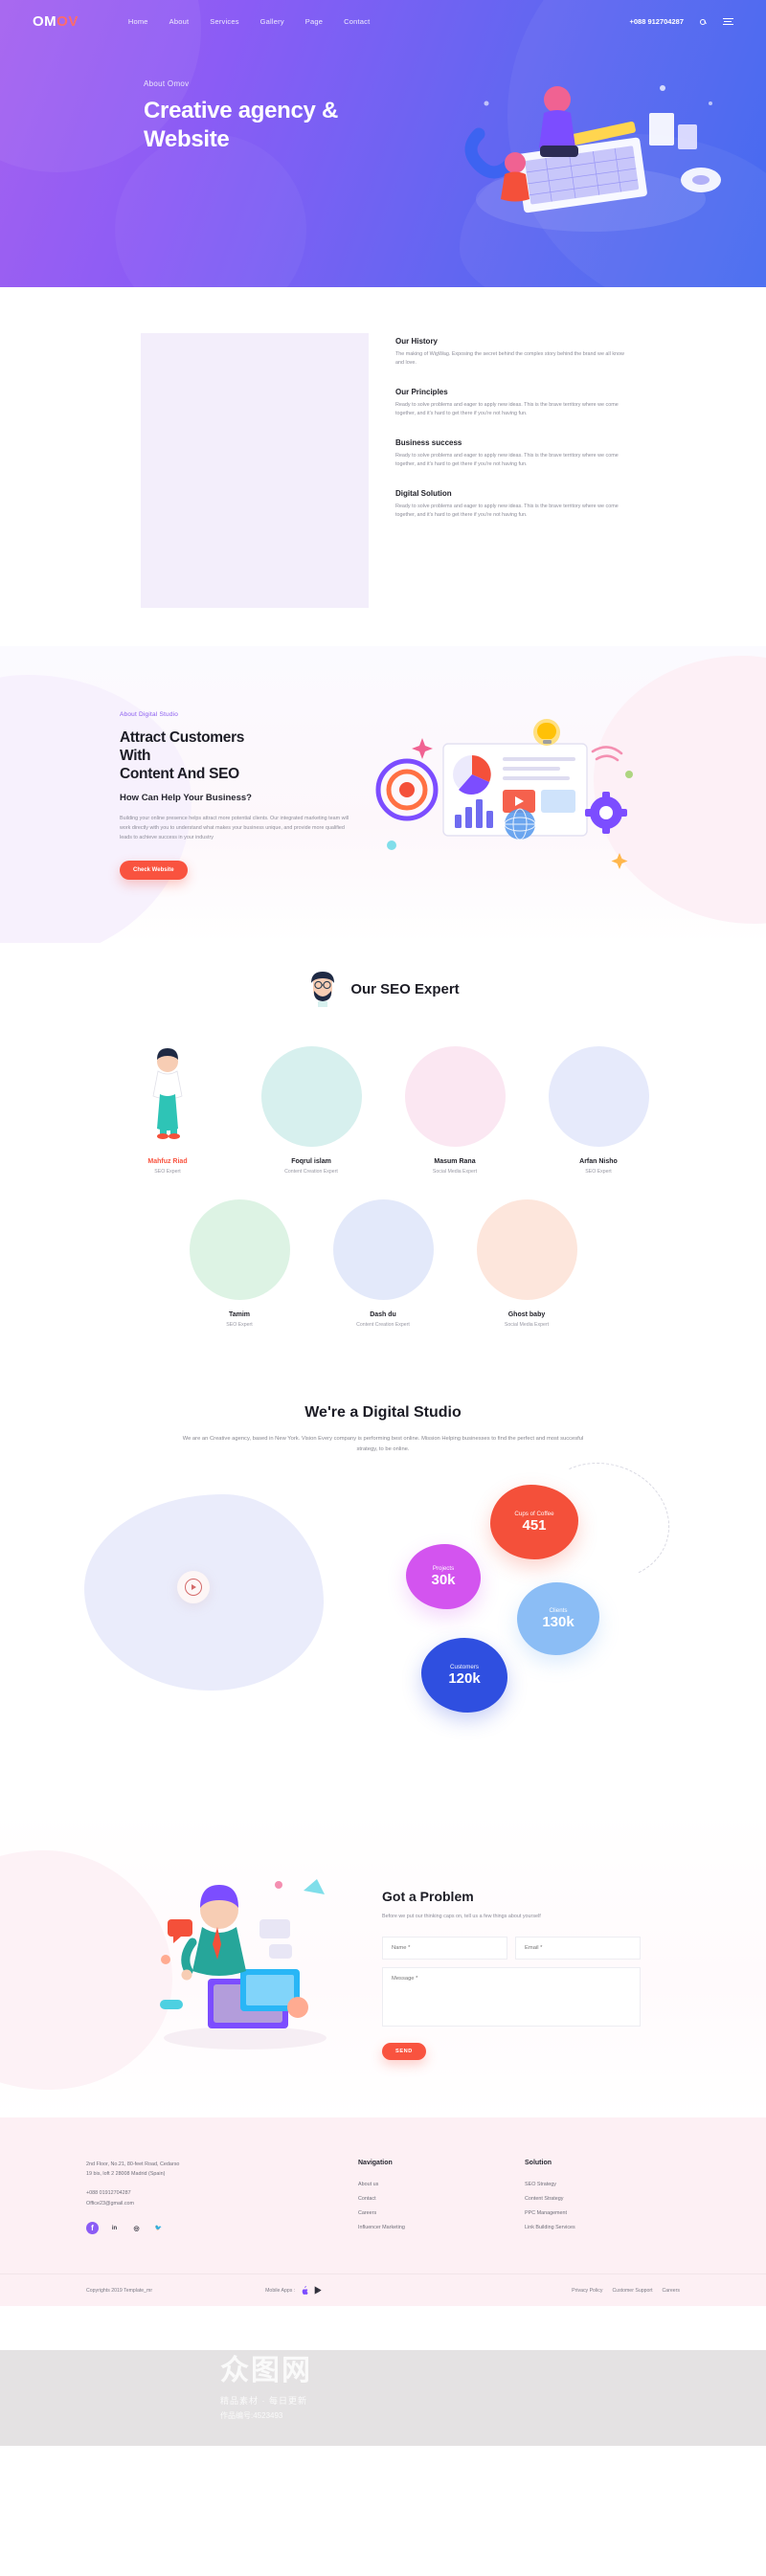  I want to click on site-logo: OMOV, so click(56, 22).